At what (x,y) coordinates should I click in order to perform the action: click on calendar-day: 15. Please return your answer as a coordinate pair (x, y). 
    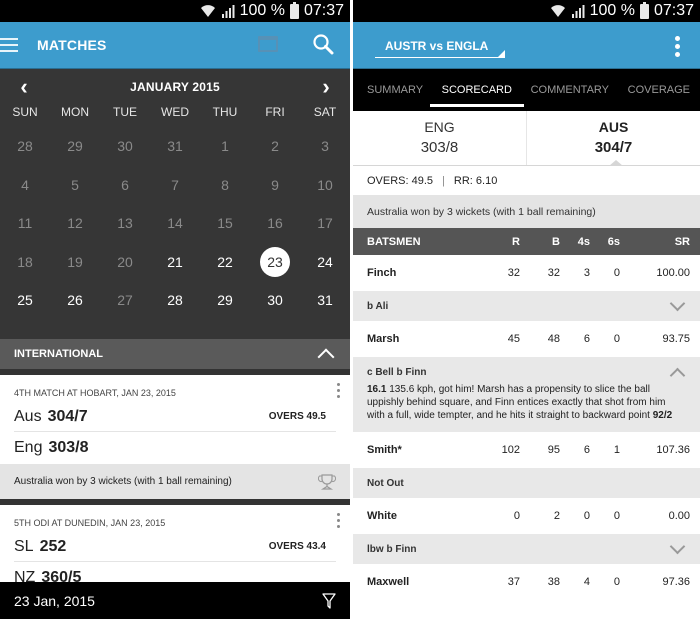
    Looking at the image, I should click on (225, 223).